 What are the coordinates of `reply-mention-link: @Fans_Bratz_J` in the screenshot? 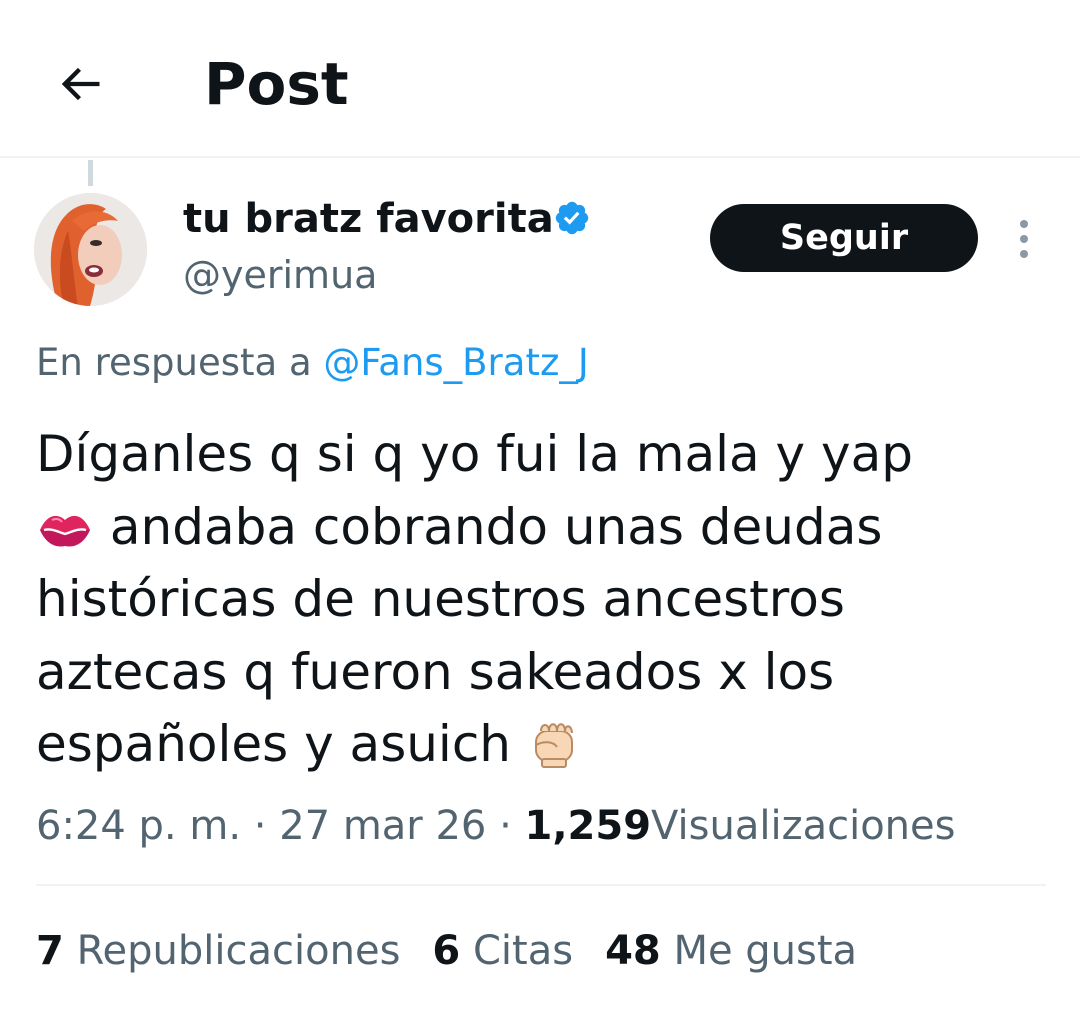 It's located at (455, 362).